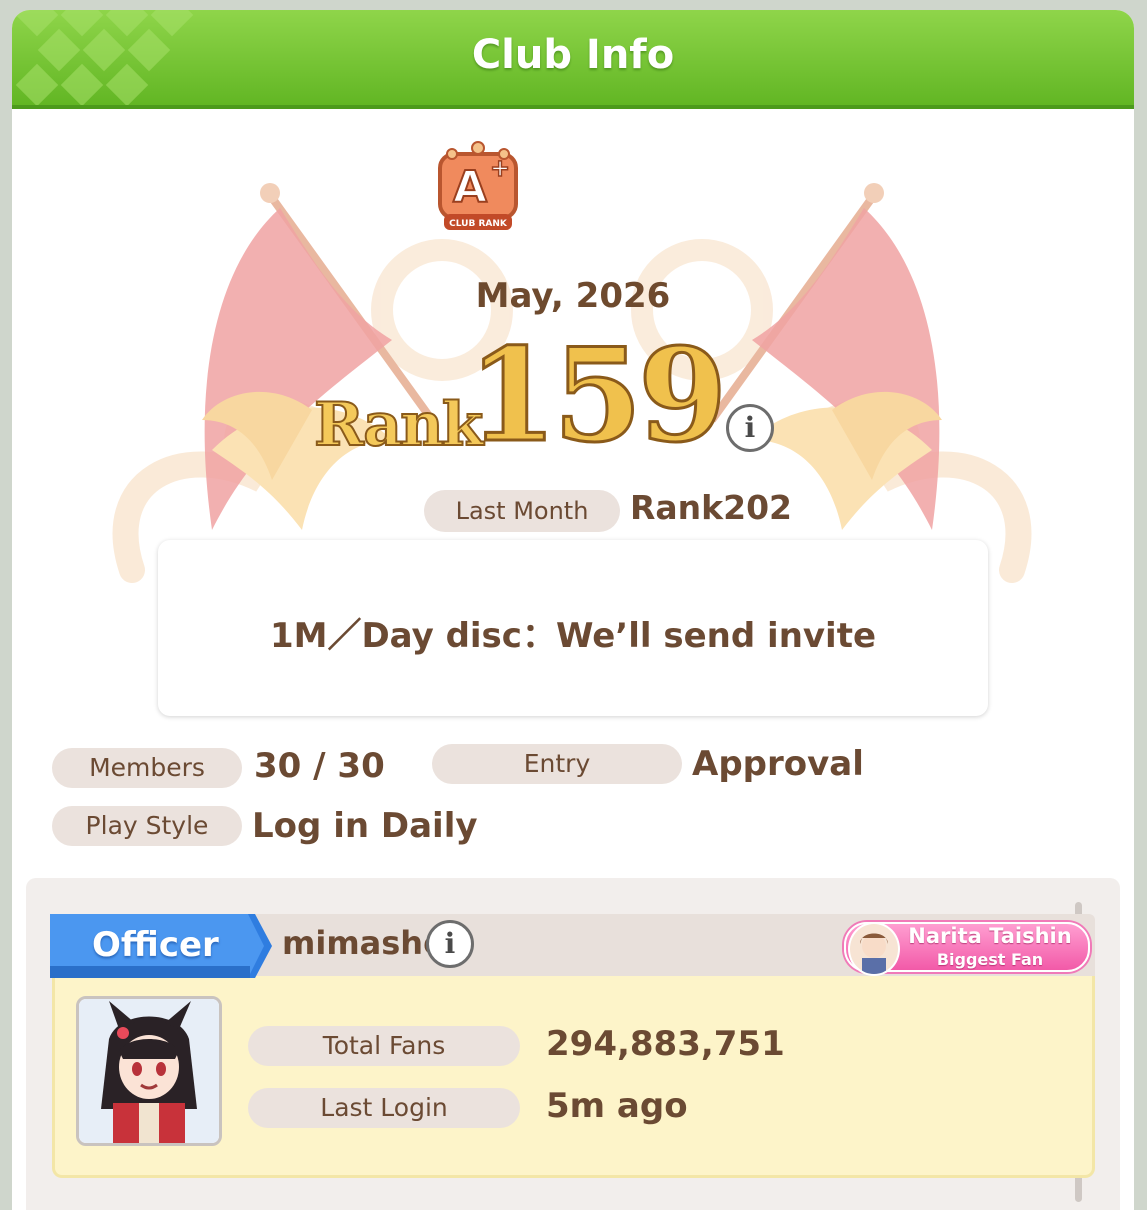  Describe the element at coordinates (398, 425) in the screenshot. I see `rank-label: Rank` at that location.